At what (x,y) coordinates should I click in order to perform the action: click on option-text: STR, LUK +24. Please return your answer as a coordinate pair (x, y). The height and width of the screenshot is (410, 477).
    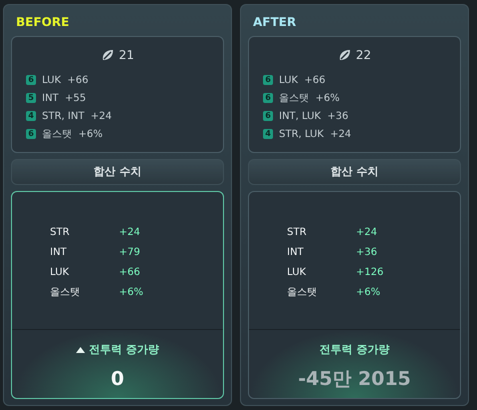
    Looking at the image, I should click on (315, 135).